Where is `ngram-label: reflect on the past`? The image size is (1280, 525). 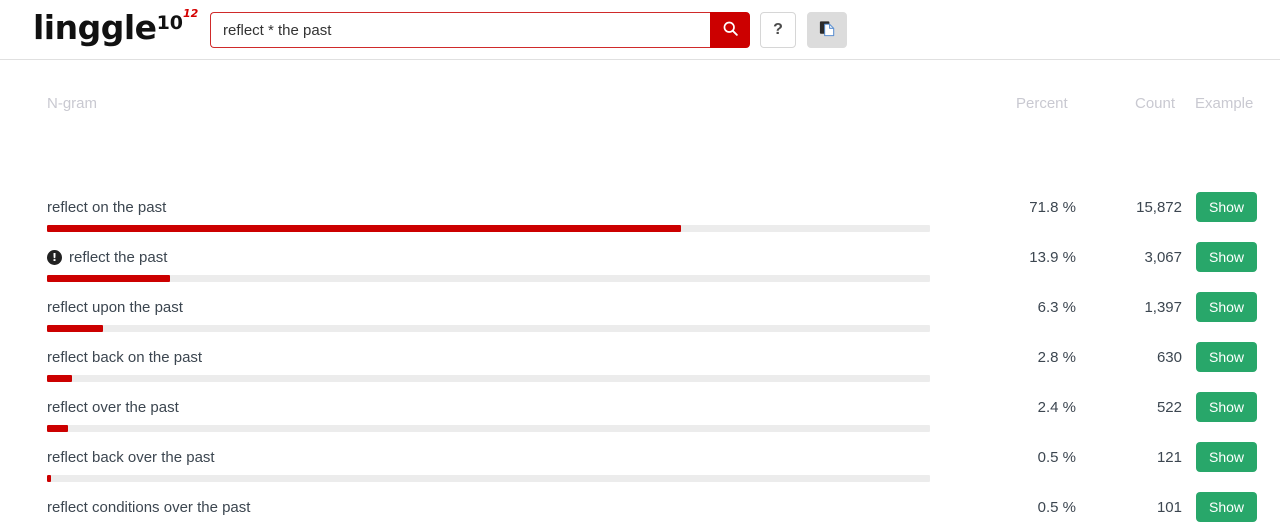
ngram-label: reflect on the past is located at coordinates (106, 207).